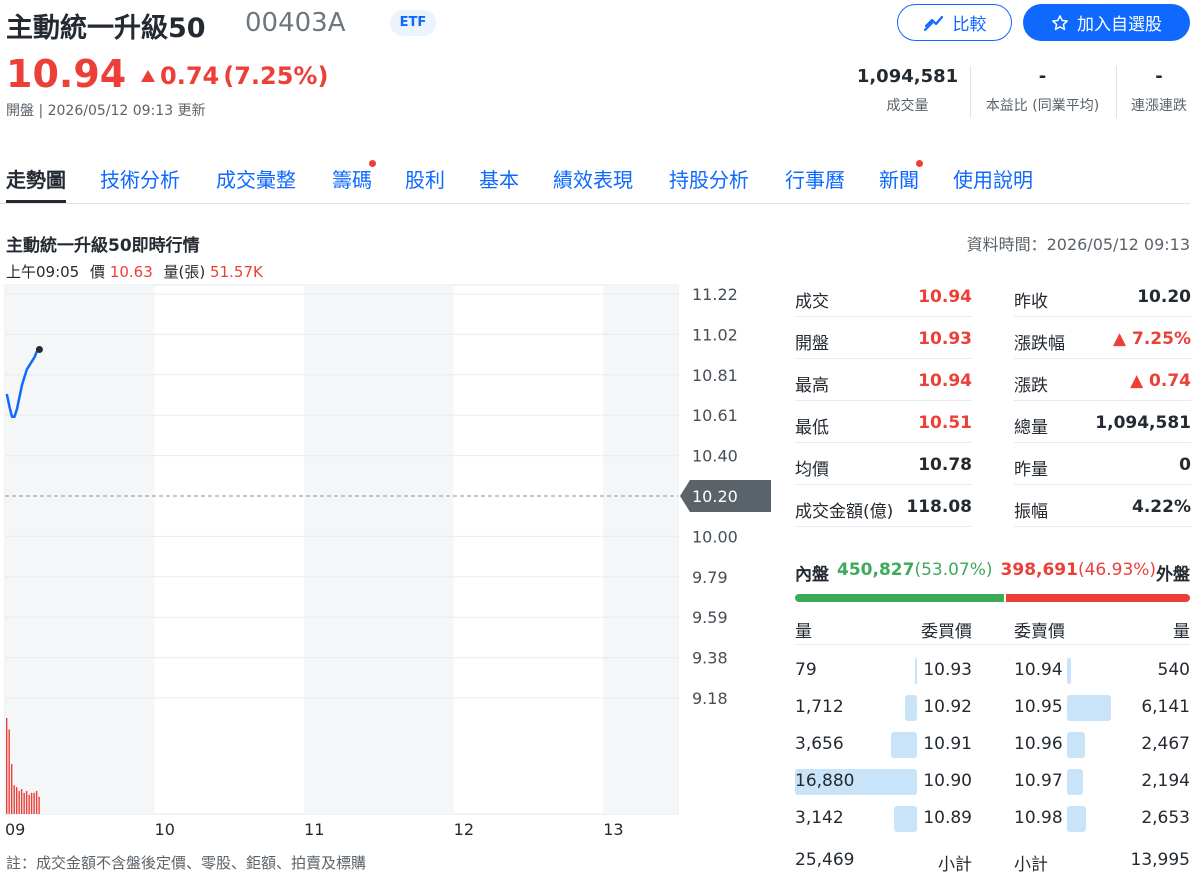 Image resolution: width=1200 pixels, height=872 pixels. Describe the element at coordinates (43, 272) in the screenshot. I see `tooltip-time: 上午09:05` at that location.